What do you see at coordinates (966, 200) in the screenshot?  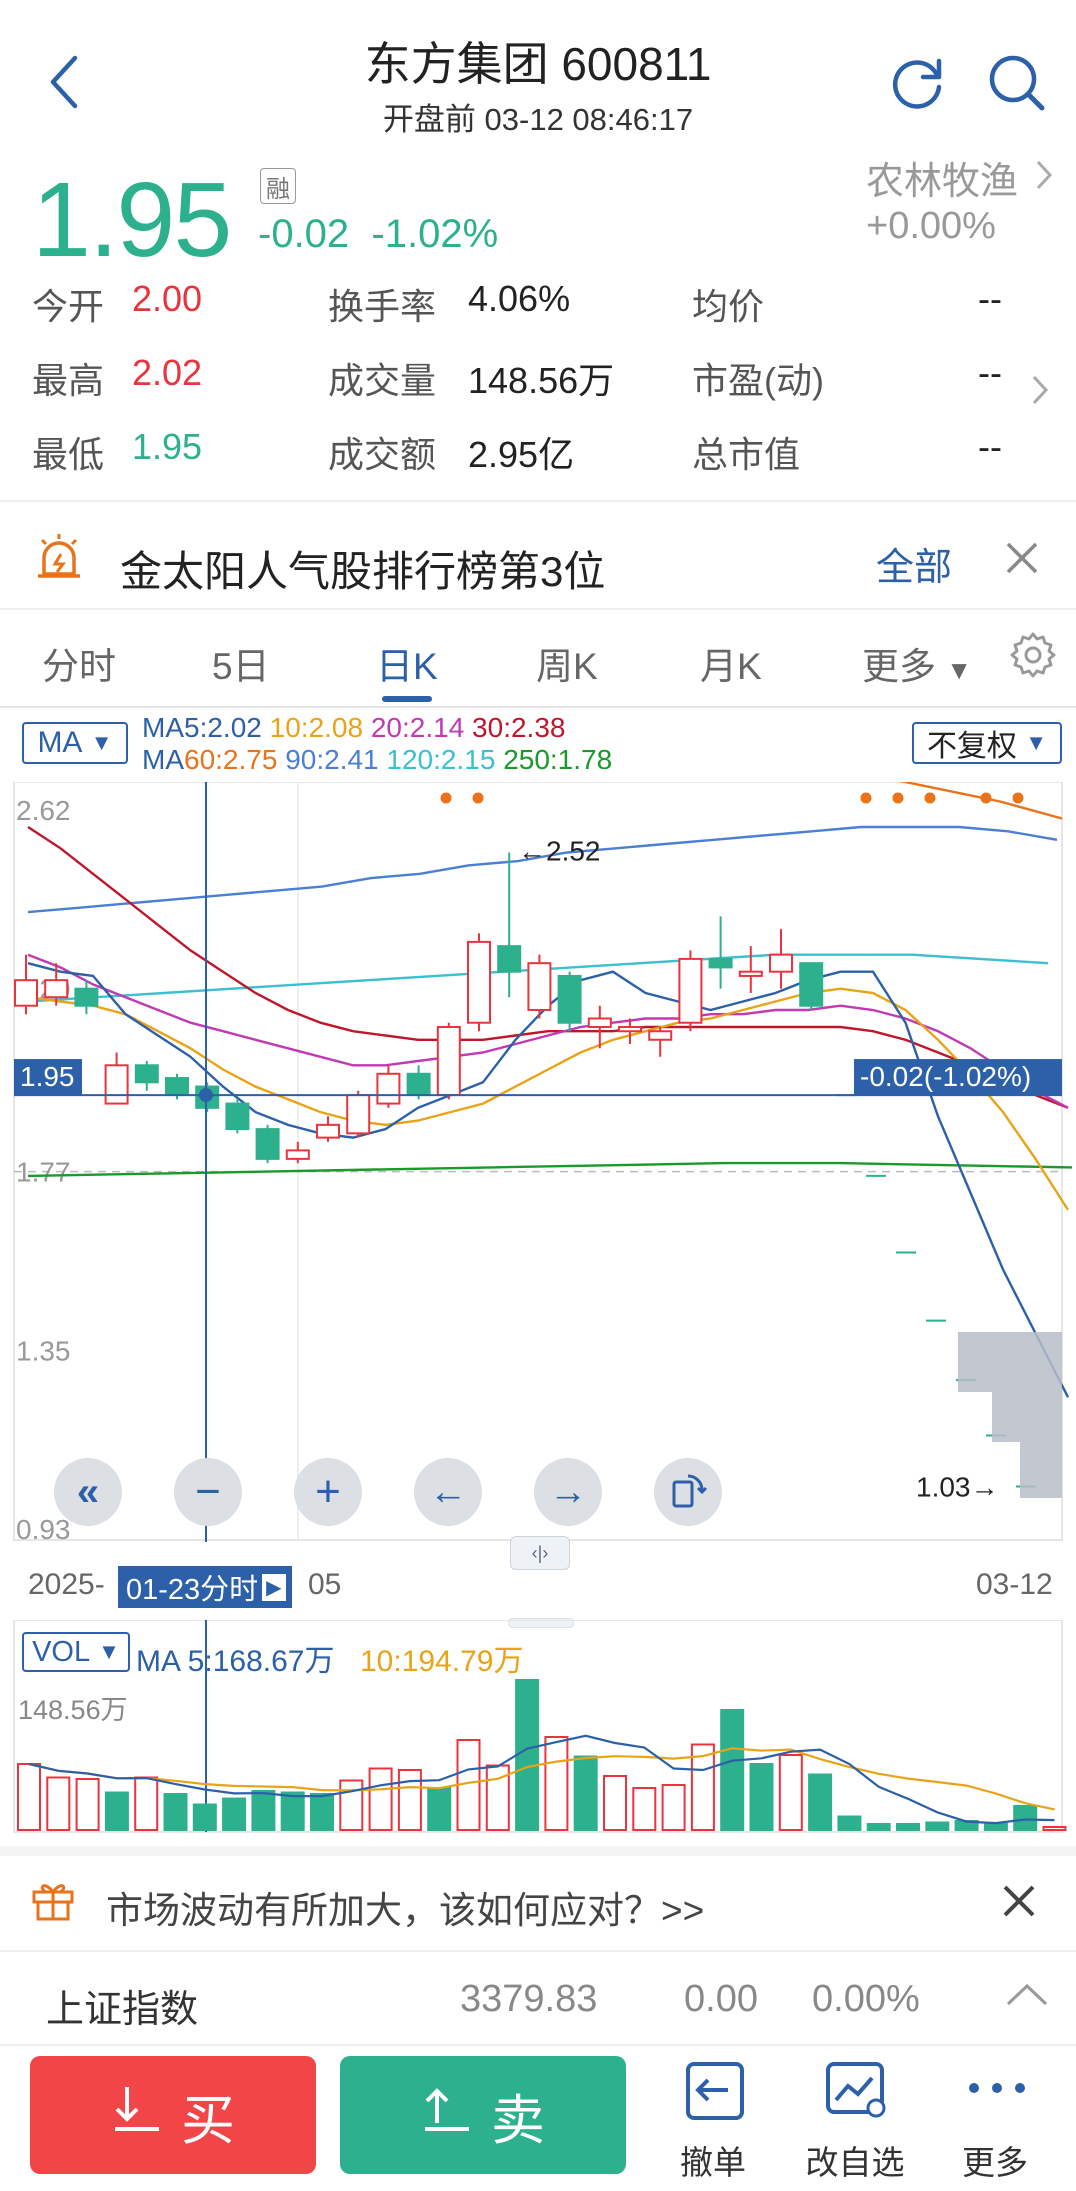 I see `sector-link: 农林牧渔 +0.00%` at bounding box center [966, 200].